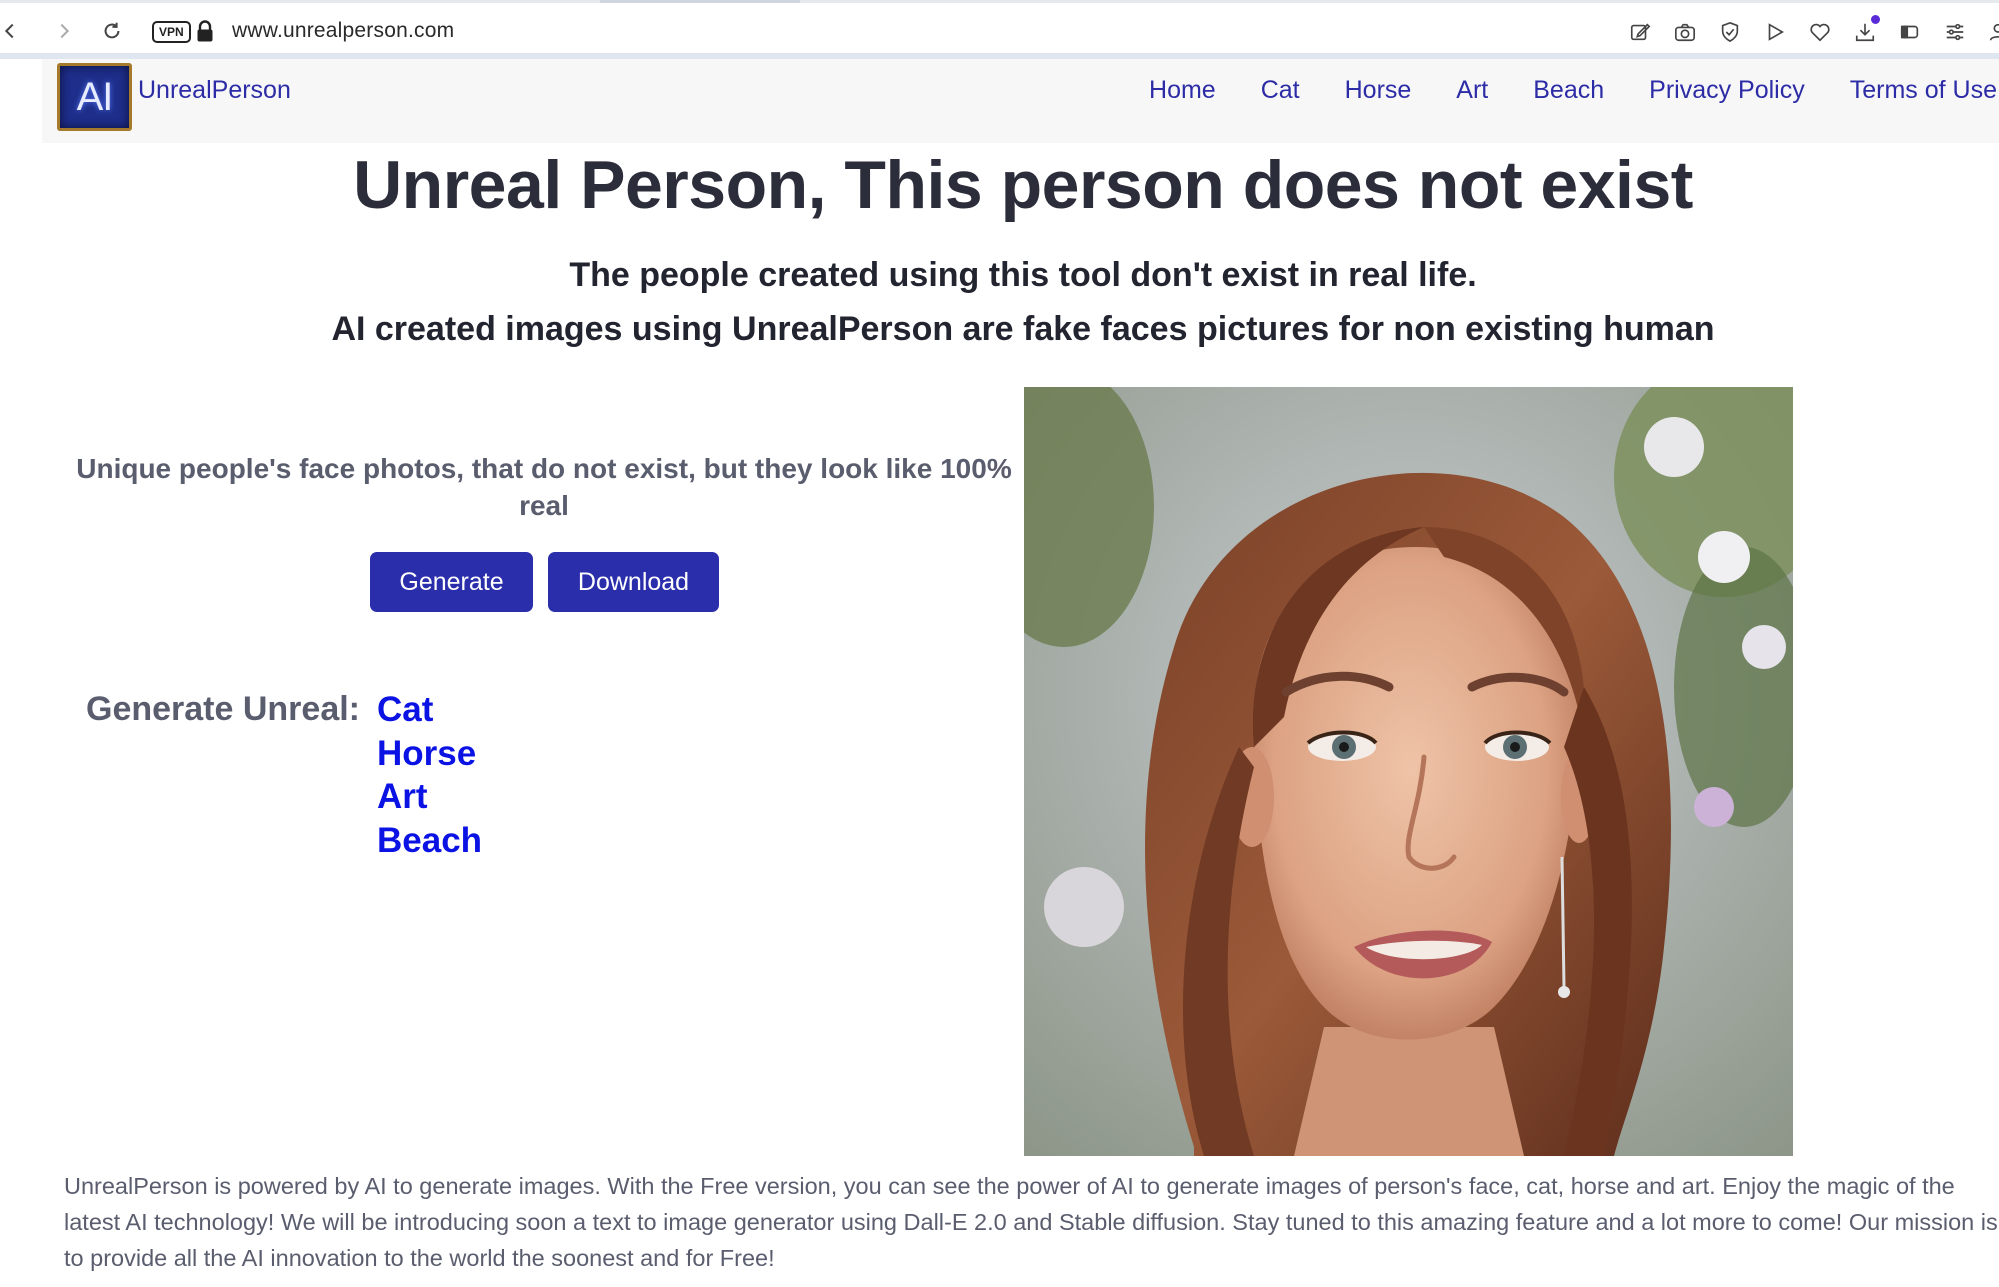  I want to click on nav-home: Home, so click(1182, 90).